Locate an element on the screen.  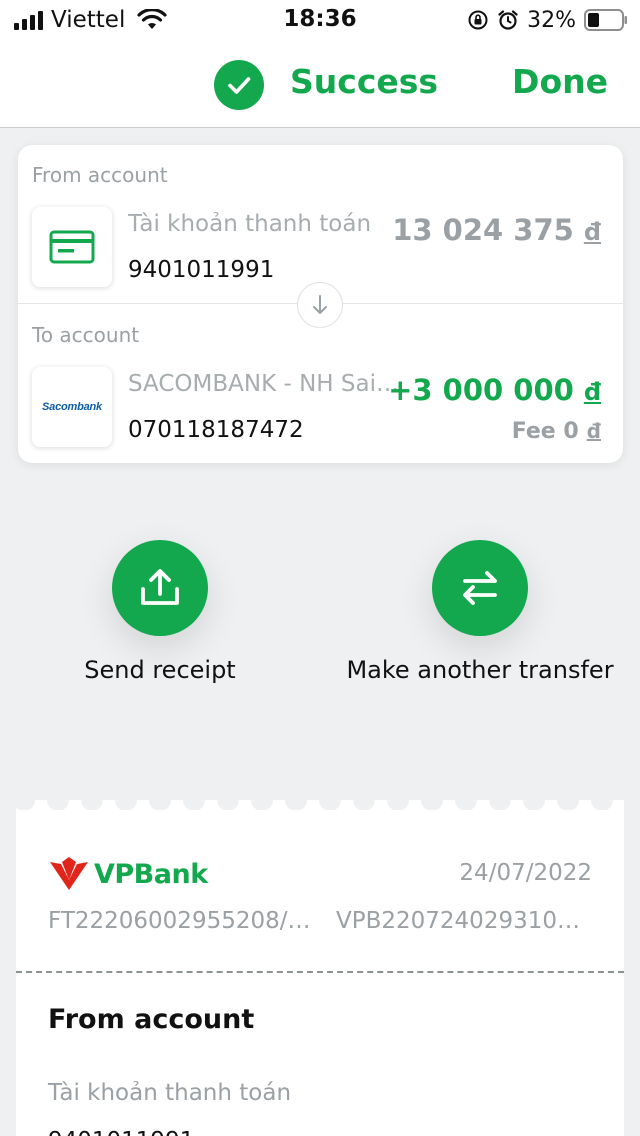
arrow-down-icon is located at coordinates (320, 305).